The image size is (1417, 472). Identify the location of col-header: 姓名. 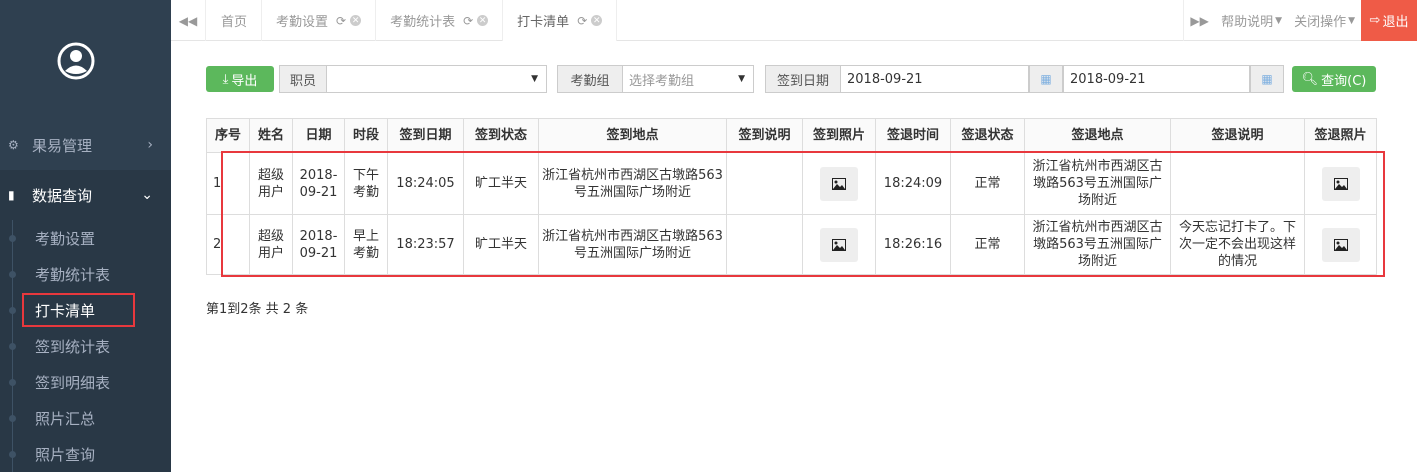
(271, 135).